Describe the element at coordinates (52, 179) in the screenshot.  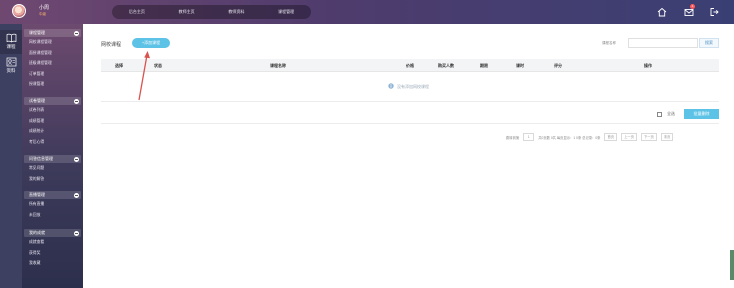
I see `menu-item-my-answers: 我的解答` at that location.